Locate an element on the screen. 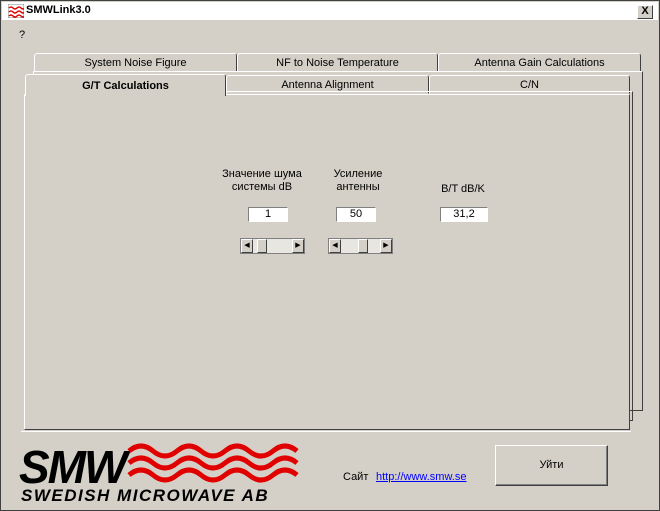 The height and width of the screenshot is (511, 660). tab-system-noise-figure: System Noise Figure is located at coordinates (135, 62).